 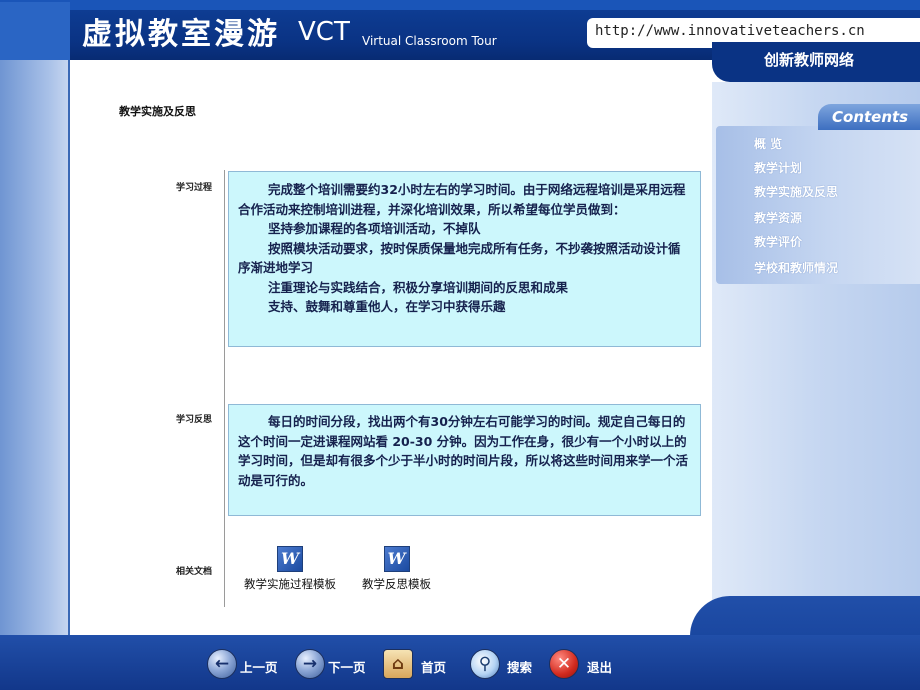 I want to click on exit-button: ✕ 退出, so click(x=584, y=665).